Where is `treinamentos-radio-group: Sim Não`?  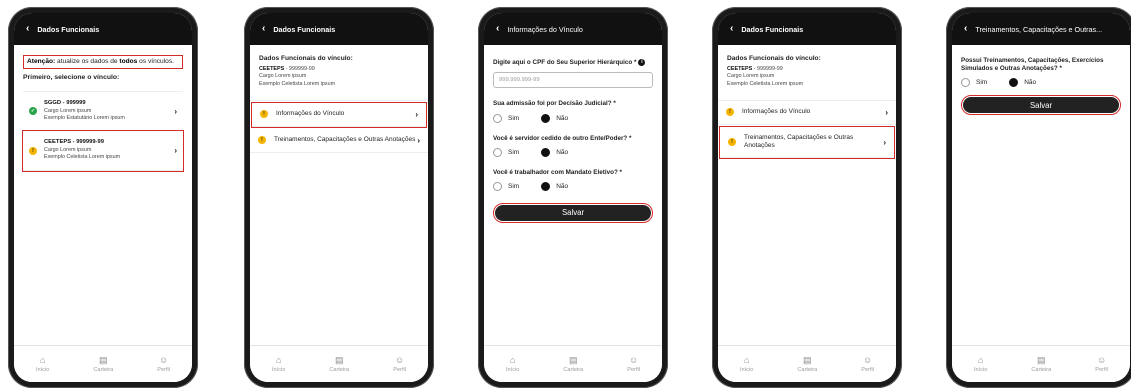
treinamentos-radio-group: Sim Não is located at coordinates (1041, 83).